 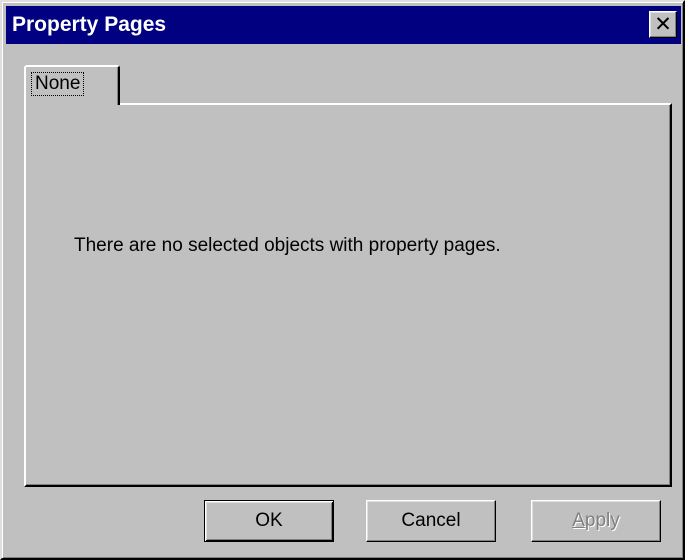 I want to click on apply-label-rest: pply, so click(x=602, y=520).